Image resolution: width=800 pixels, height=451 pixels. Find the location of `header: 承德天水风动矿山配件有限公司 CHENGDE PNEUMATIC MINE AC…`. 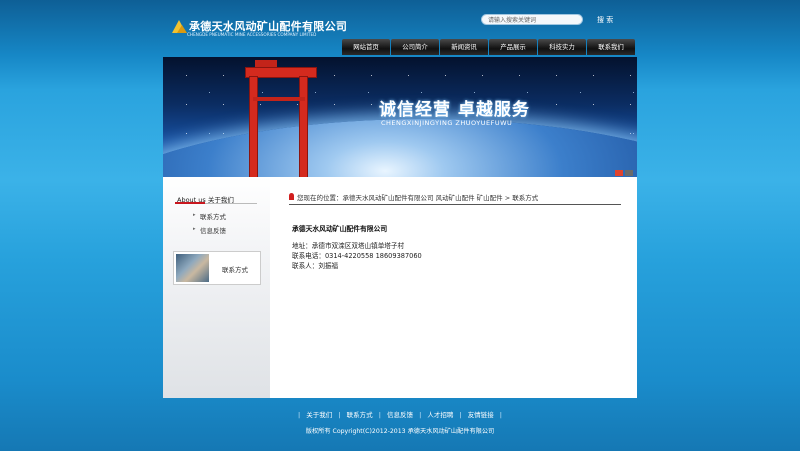

header: 承德天水风动矿山配件有限公司 CHENGDE PNEUMATIC MINE AC… is located at coordinates (400, 28).